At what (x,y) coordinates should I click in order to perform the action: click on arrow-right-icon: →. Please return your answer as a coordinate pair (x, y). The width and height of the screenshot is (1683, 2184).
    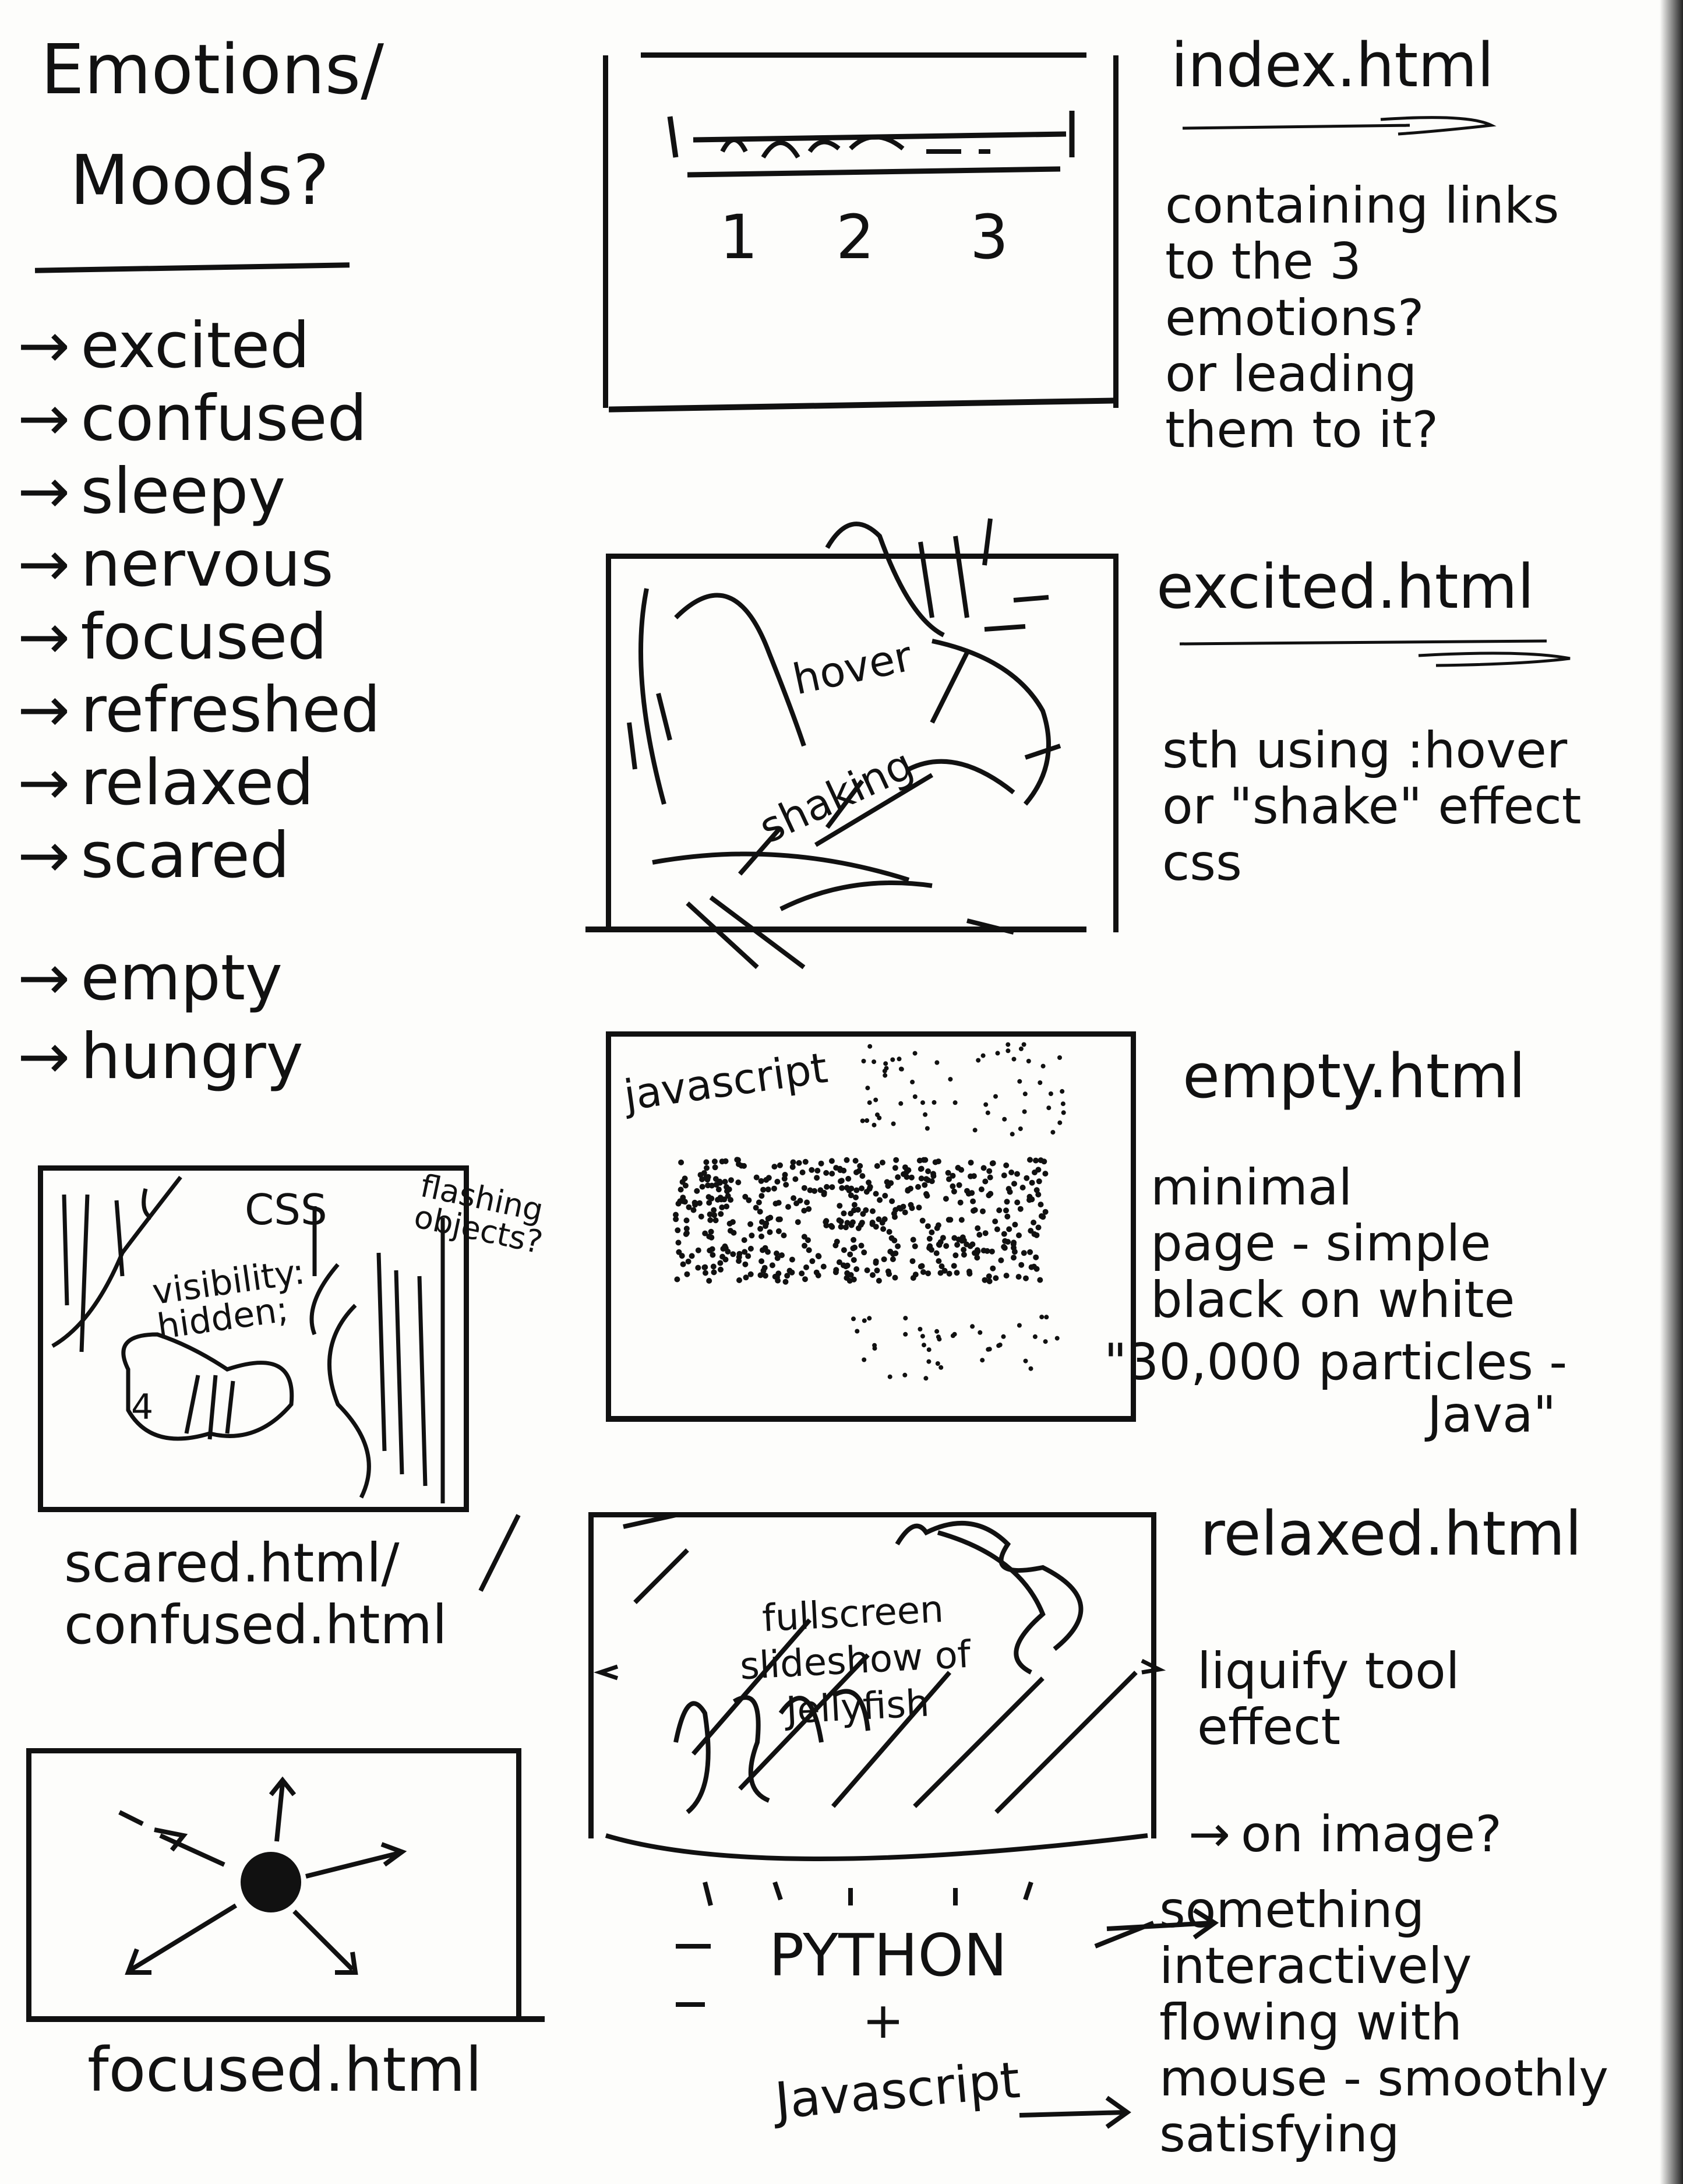
    Looking at the image, I should click on (43, 978).